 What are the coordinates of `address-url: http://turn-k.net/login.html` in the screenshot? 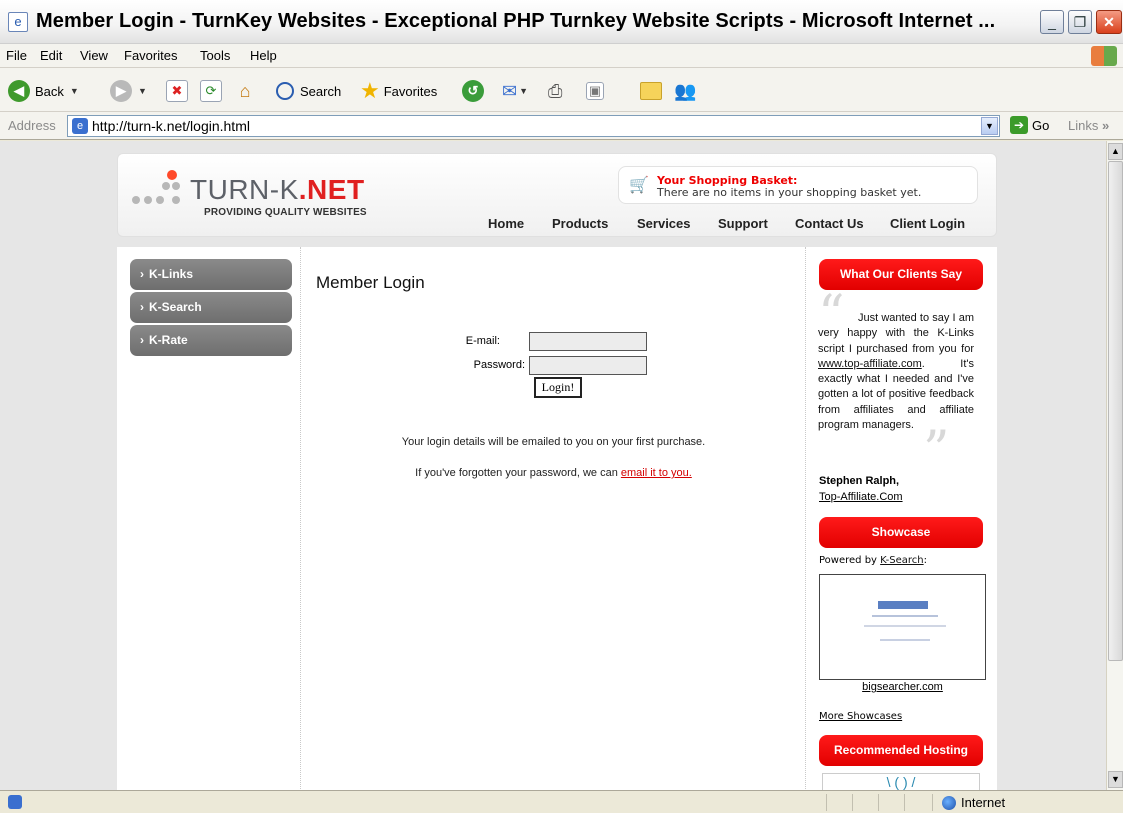 It's located at (171, 126).